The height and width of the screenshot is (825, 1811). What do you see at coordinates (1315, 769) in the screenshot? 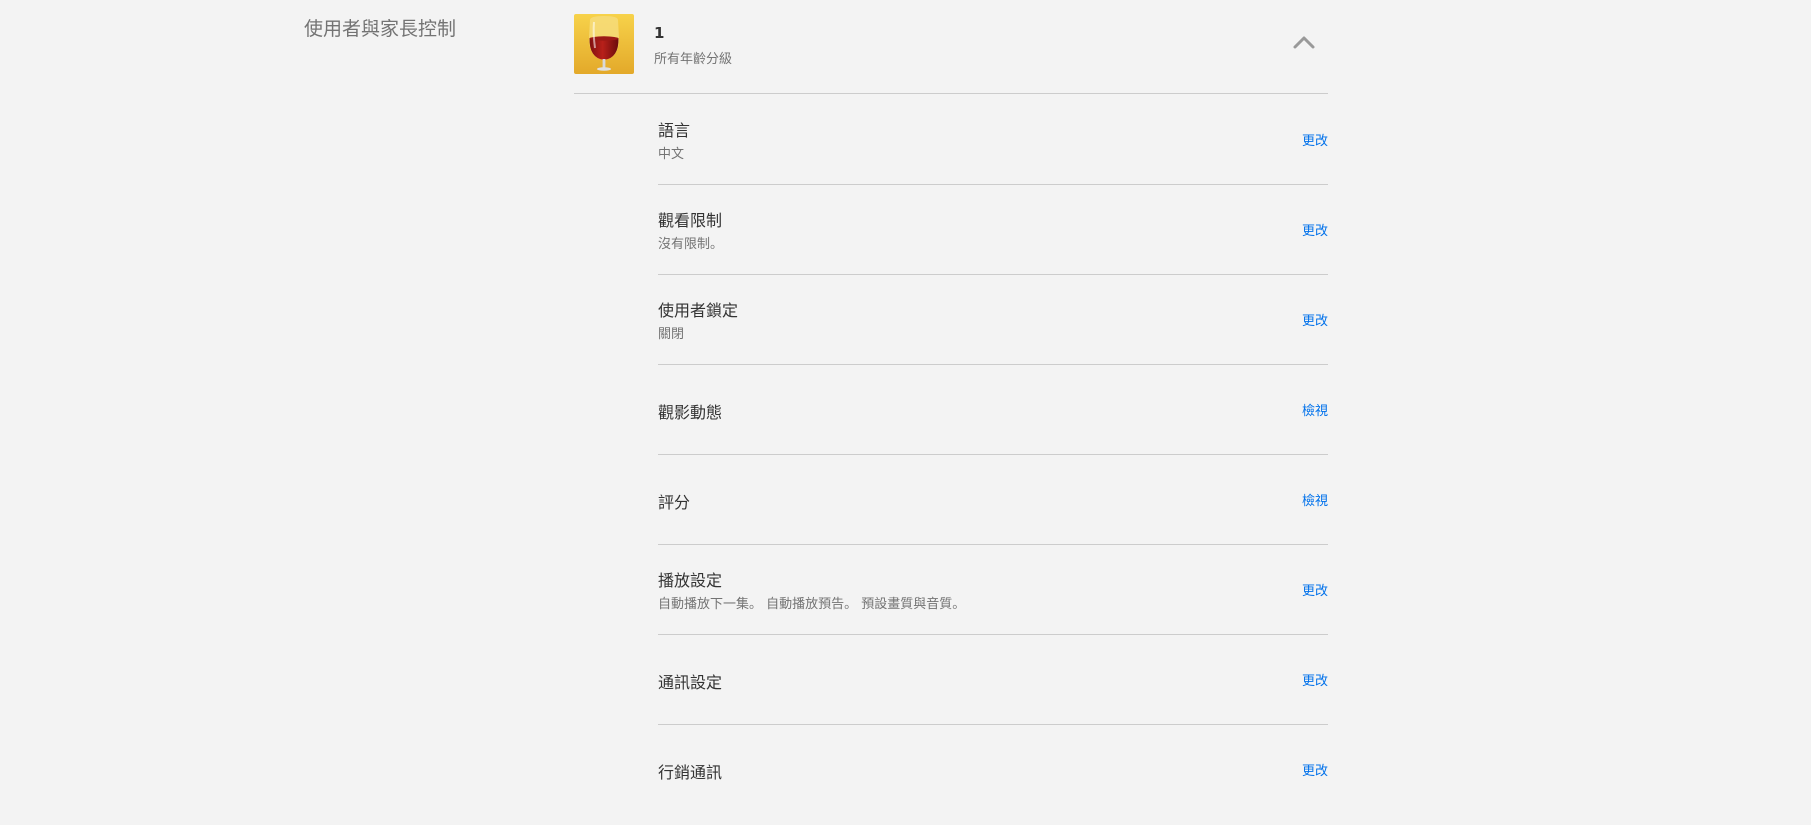
I see `change-marketing-communications-link: 更改` at bounding box center [1315, 769].